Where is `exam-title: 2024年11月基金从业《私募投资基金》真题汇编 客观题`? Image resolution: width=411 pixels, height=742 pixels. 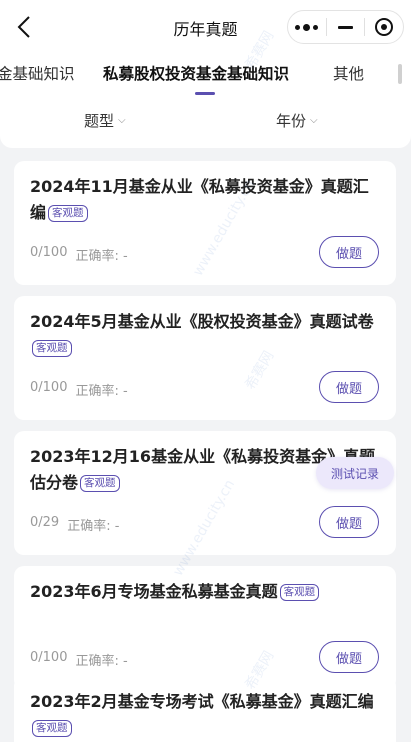 exam-title: 2024年11月基金从业《私募投资基金》真题汇编 客观题 is located at coordinates (199, 199).